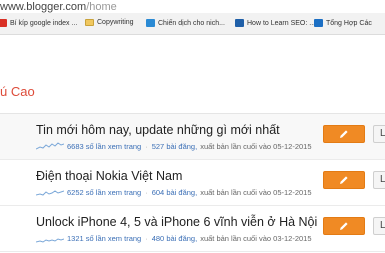 This screenshot has height=253, width=385. What do you see at coordinates (318, 23) in the screenshot?
I see `v-favicon-icon` at bounding box center [318, 23].